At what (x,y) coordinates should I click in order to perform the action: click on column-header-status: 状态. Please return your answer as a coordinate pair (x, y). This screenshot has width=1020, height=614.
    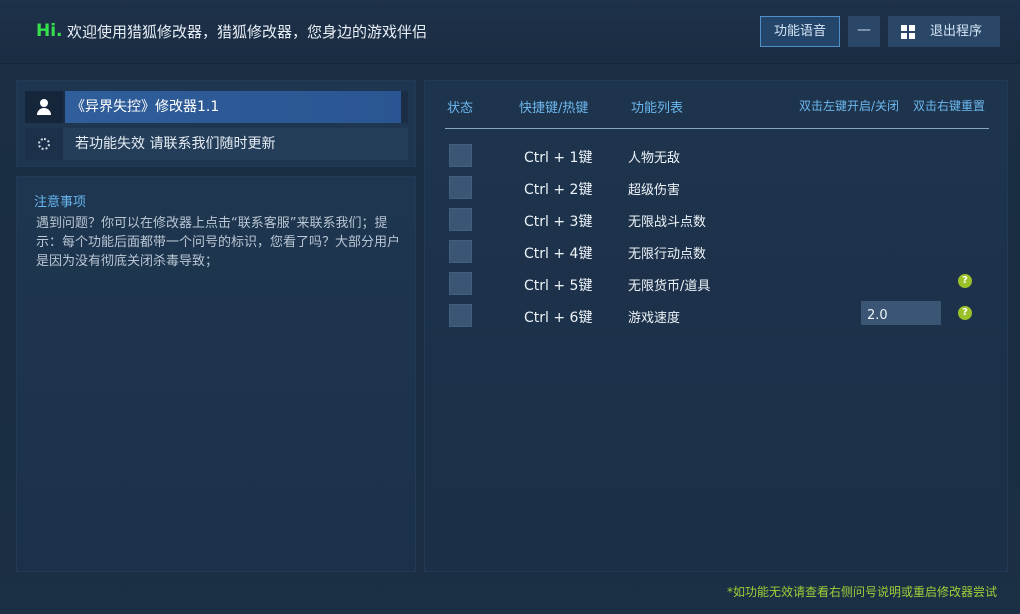
    Looking at the image, I should click on (460, 108).